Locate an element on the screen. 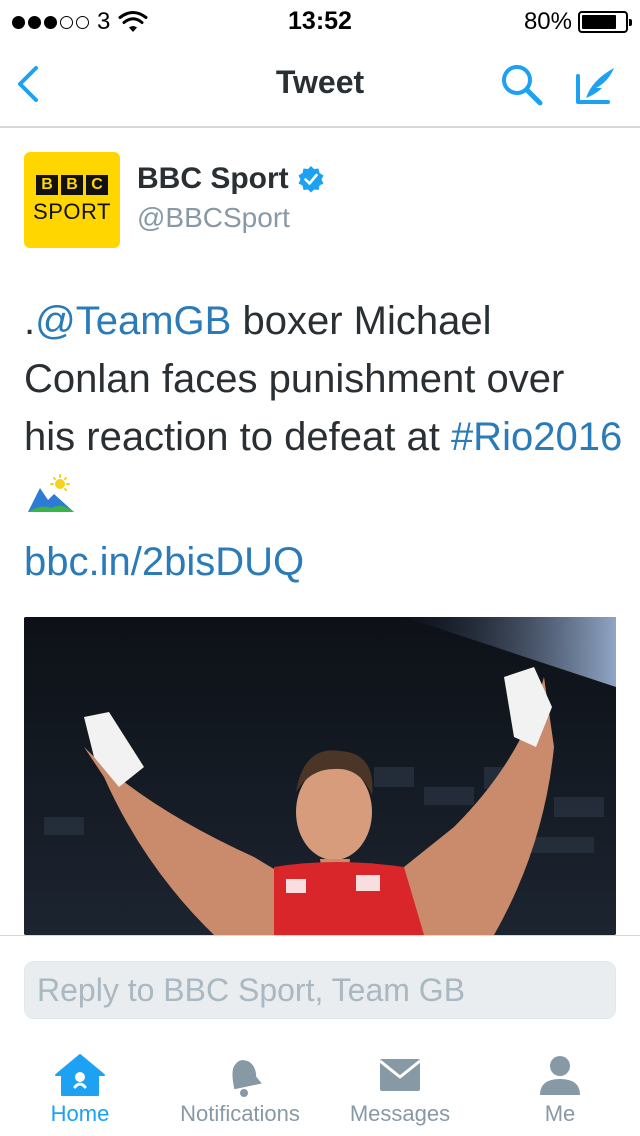 The height and width of the screenshot is (1136, 640). tab-notifications: Notifications is located at coordinates (240, 1093).